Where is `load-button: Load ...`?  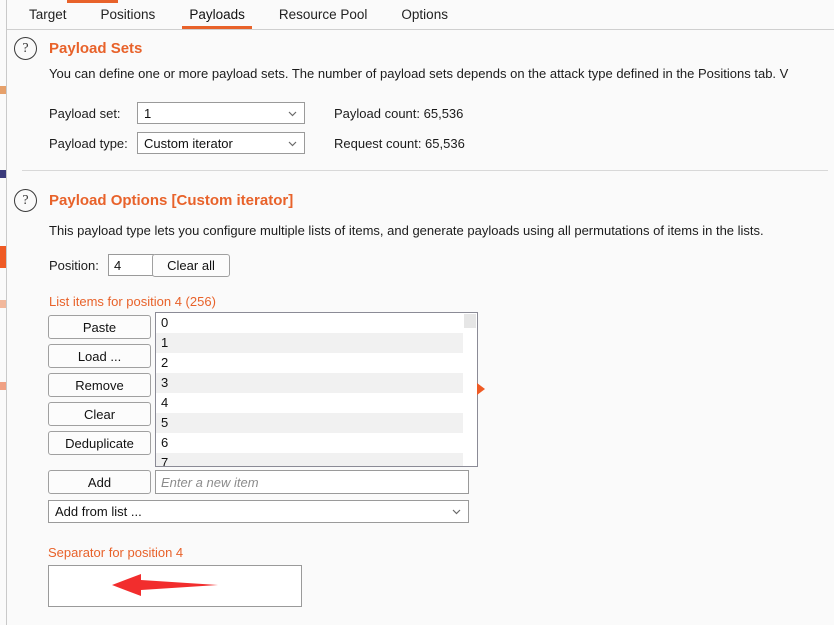 load-button: Load ... is located at coordinates (99, 356).